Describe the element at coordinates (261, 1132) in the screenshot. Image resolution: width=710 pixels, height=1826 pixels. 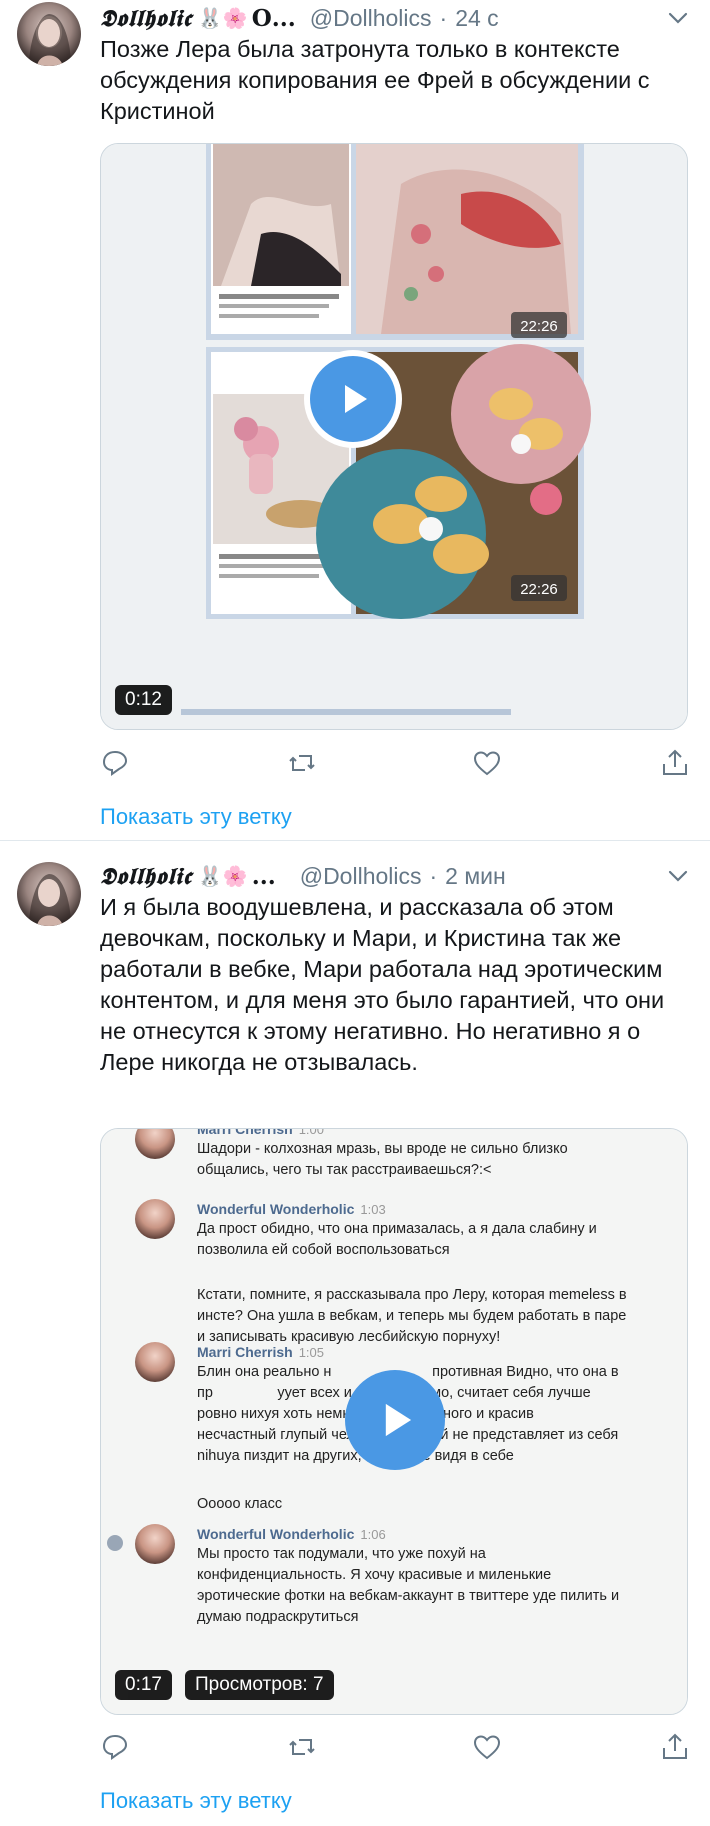
I see `chat-author: Marri Cherrish 1:00` at that location.